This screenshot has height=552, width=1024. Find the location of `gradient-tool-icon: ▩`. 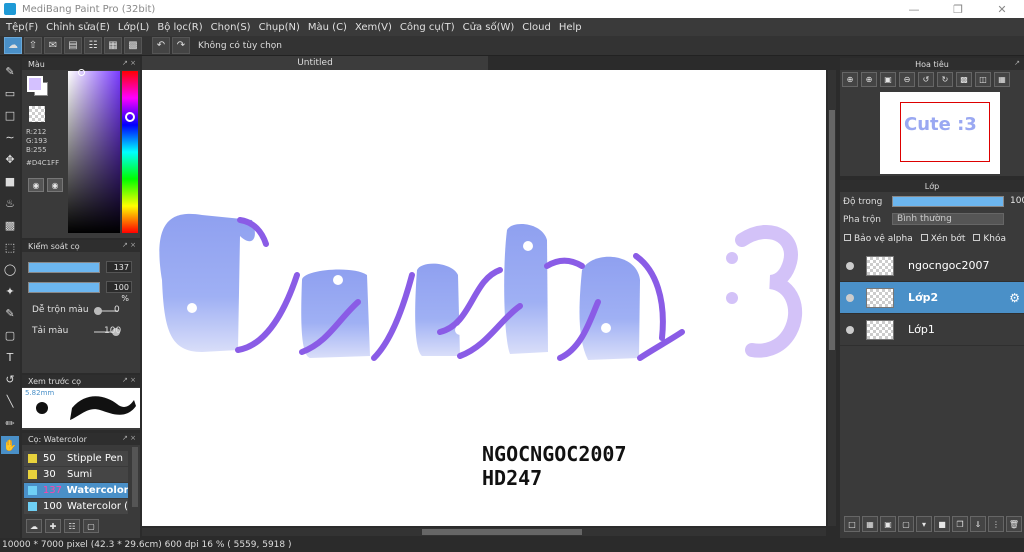

gradient-tool-icon: ▩ is located at coordinates (10, 225).